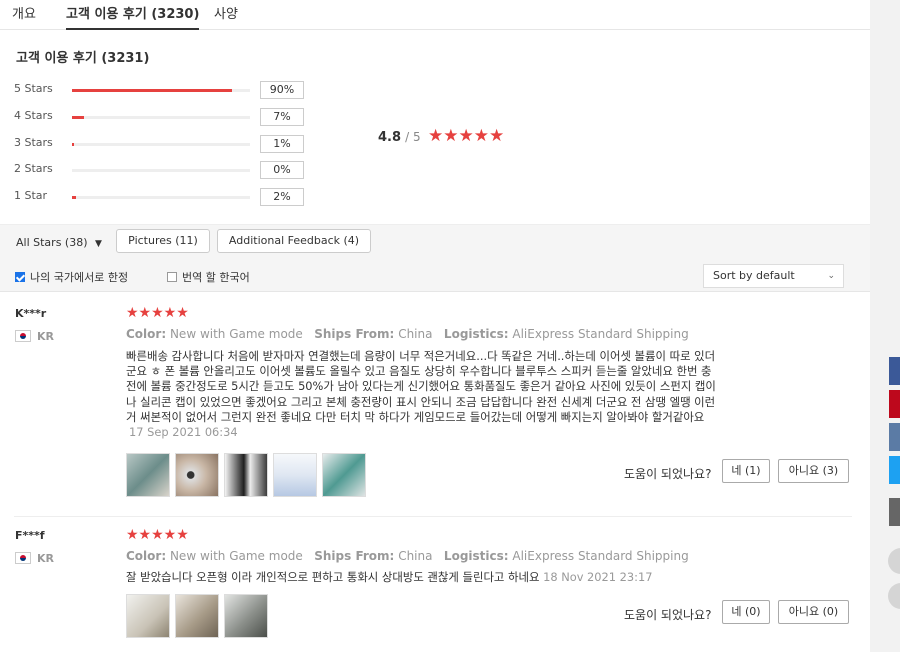 This screenshot has height=652, width=900. I want to click on helpful-no-button: 아니요 (0), so click(813, 612).